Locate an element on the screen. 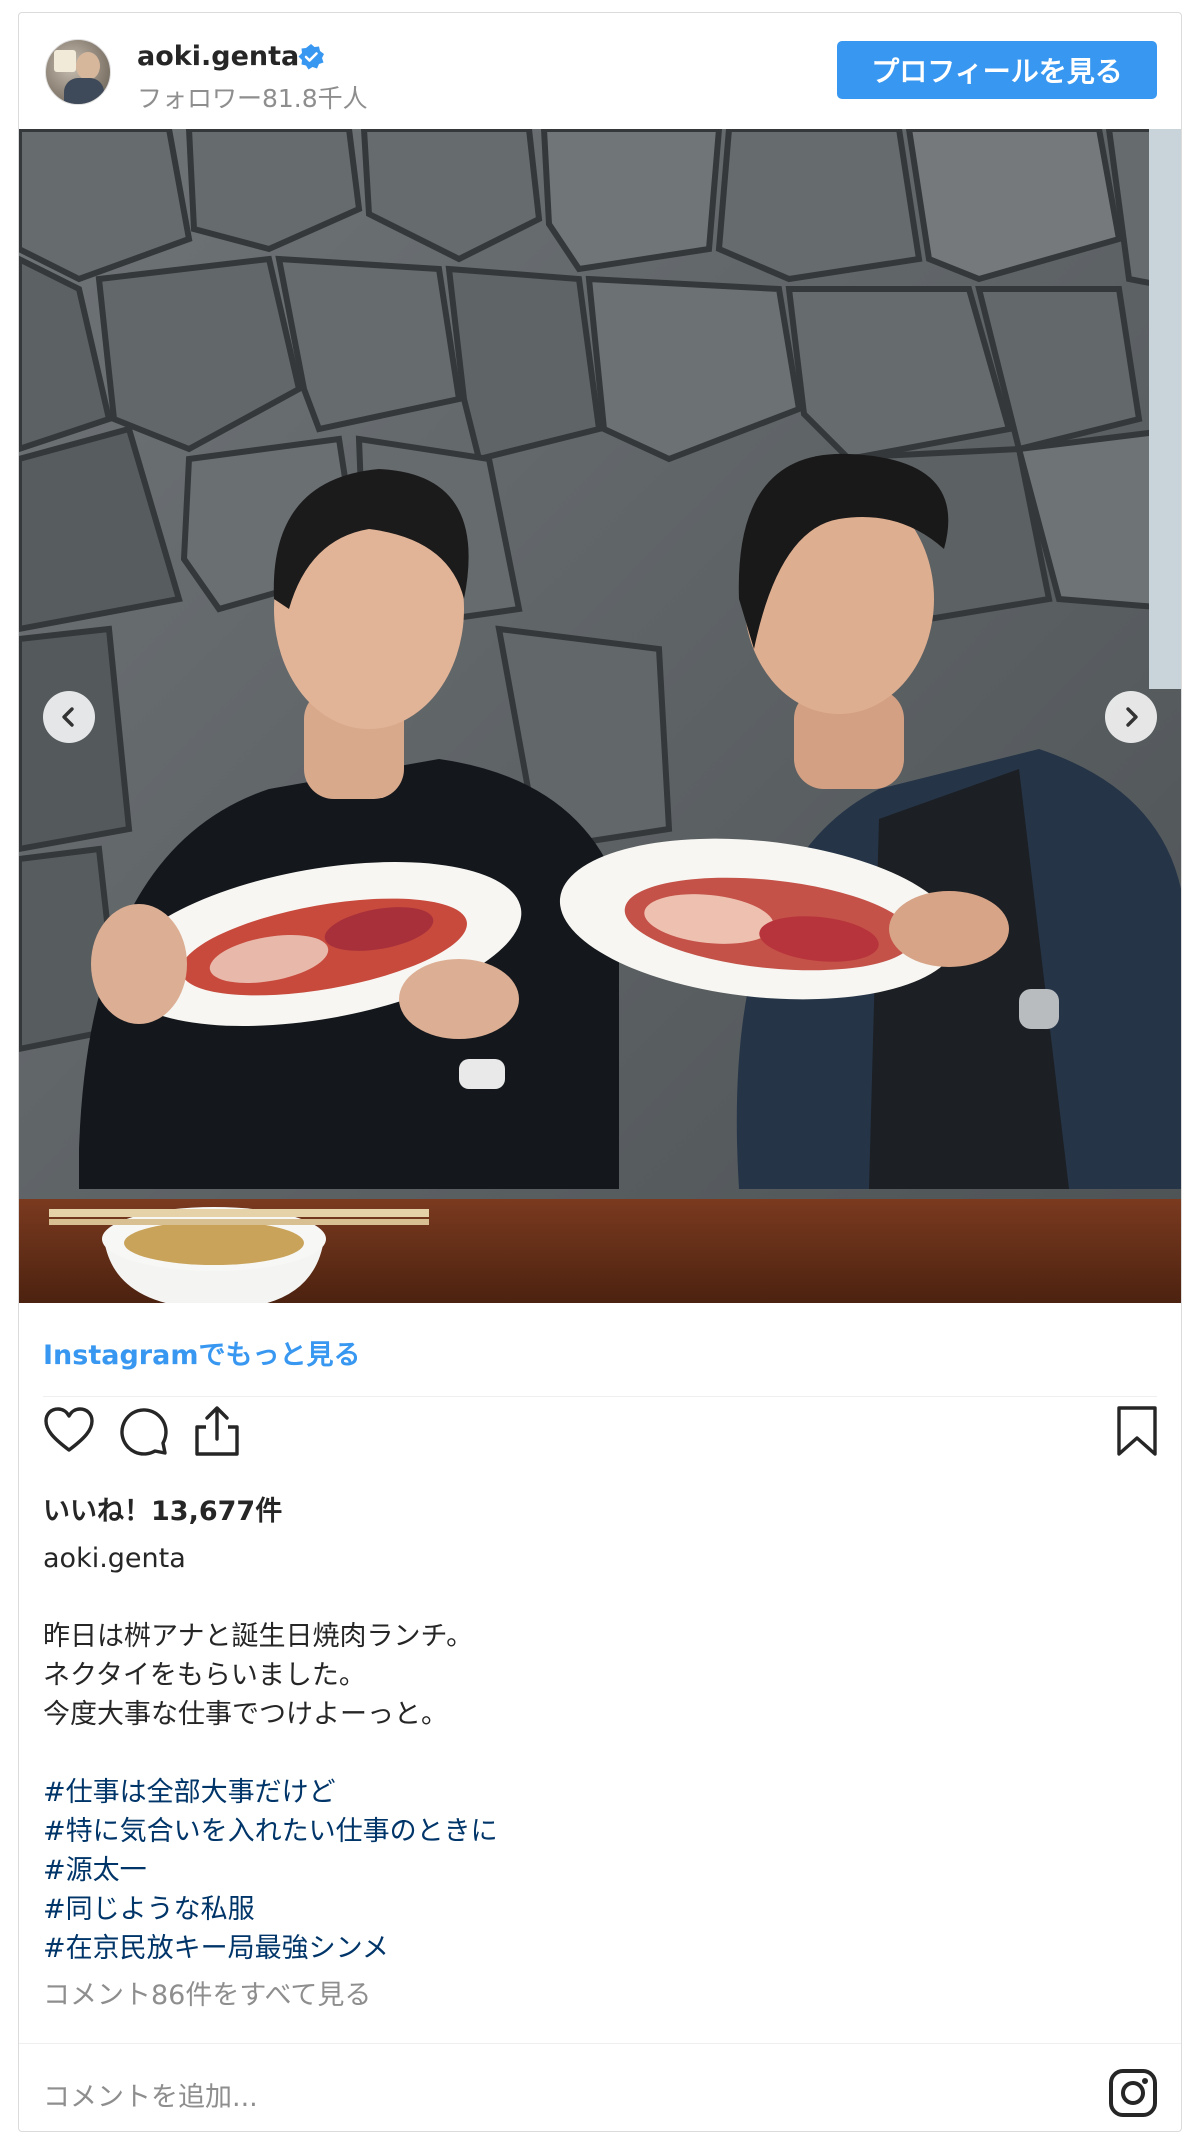 This screenshot has height=2149, width=1200. view-all-comments-link: コメント86件をすべて見る is located at coordinates (207, 1992).